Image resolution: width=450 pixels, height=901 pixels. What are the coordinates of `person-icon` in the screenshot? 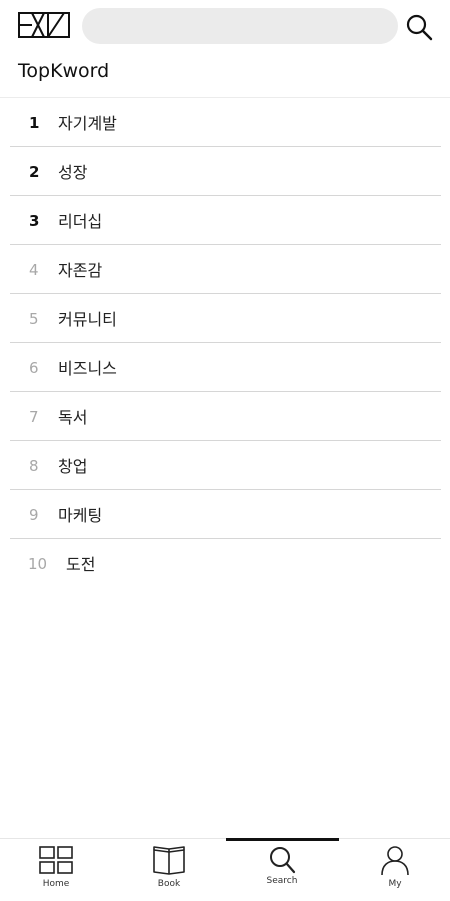 It's located at (395, 860).